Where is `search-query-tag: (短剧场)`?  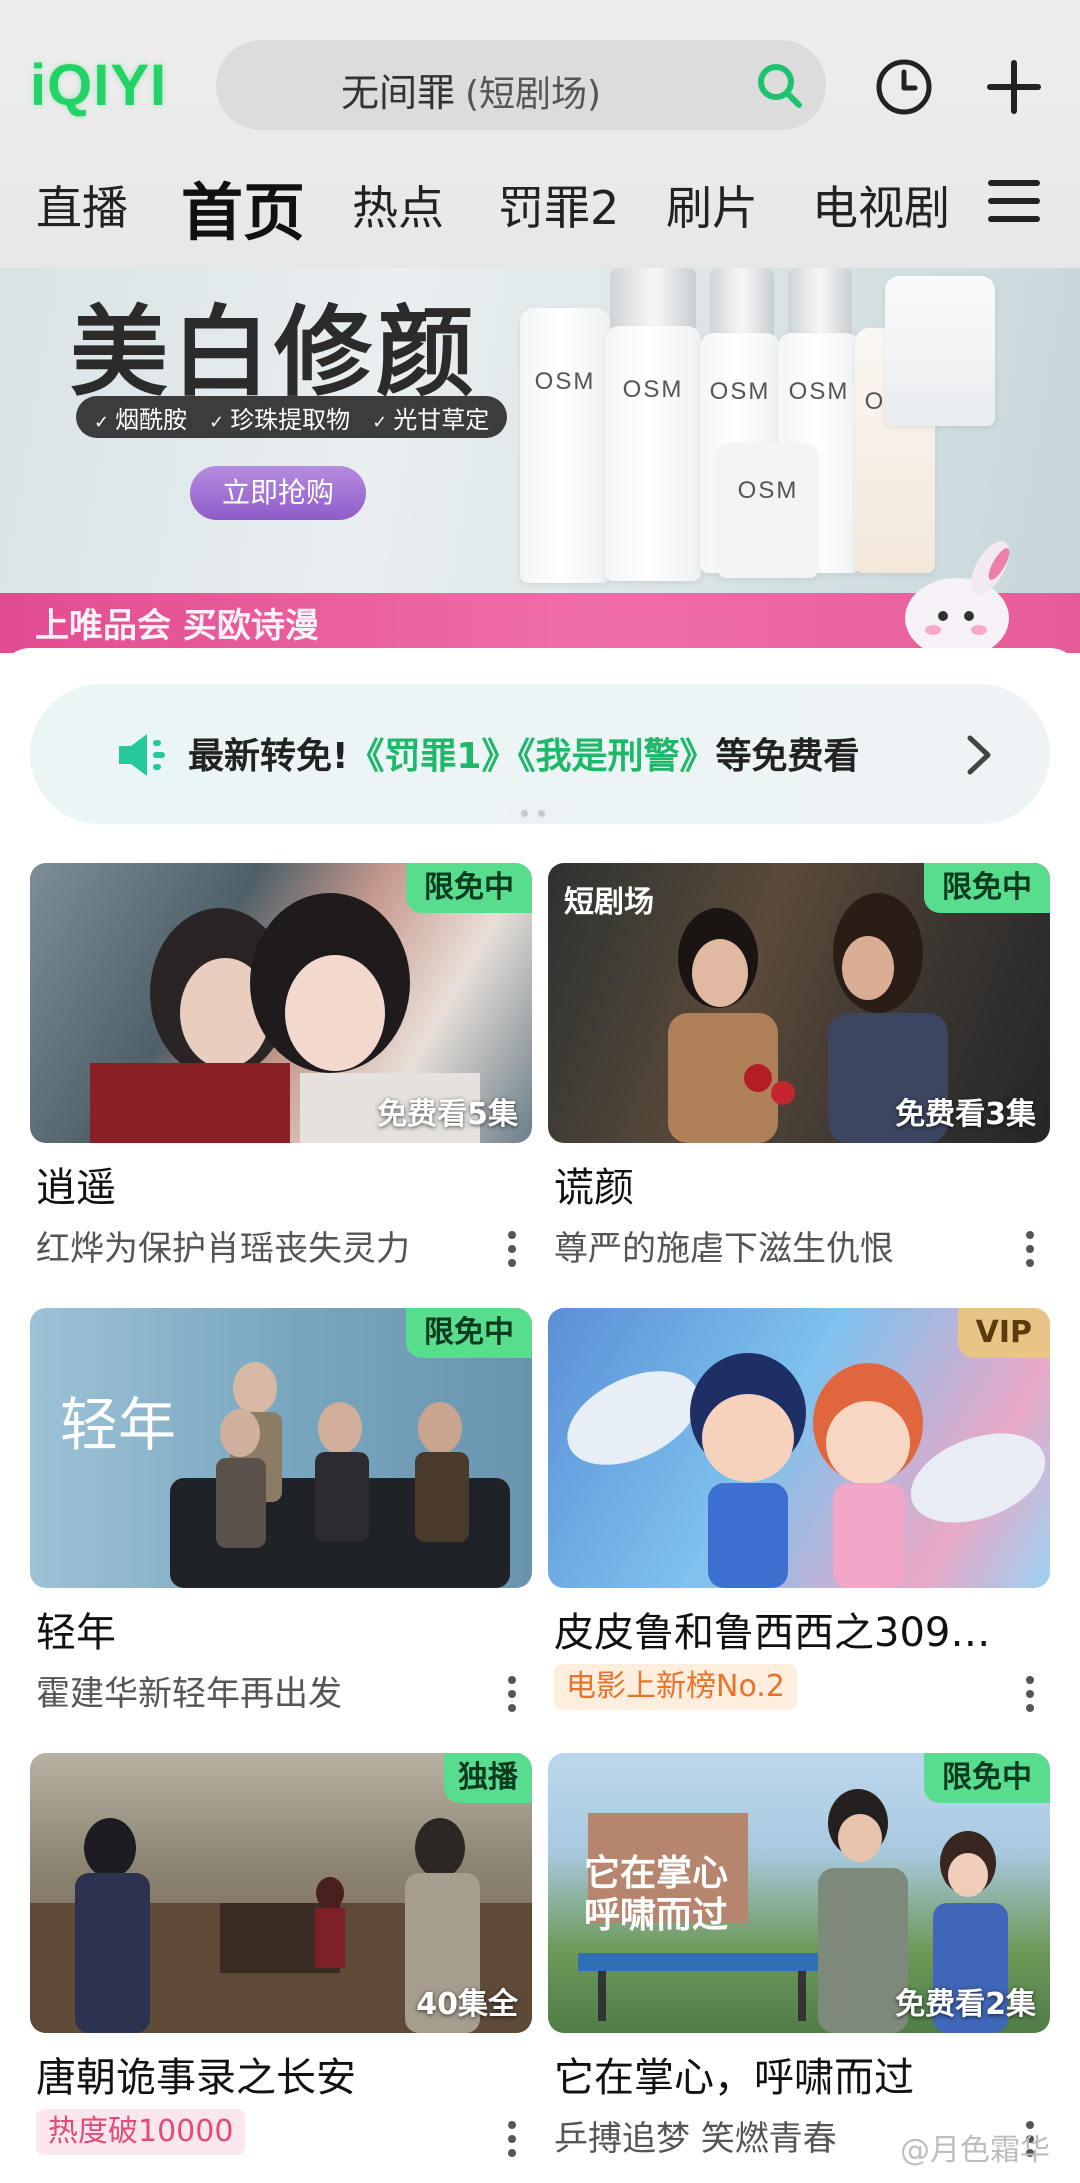
search-query-tag: (短剧场) is located at coordinates (533, 94).